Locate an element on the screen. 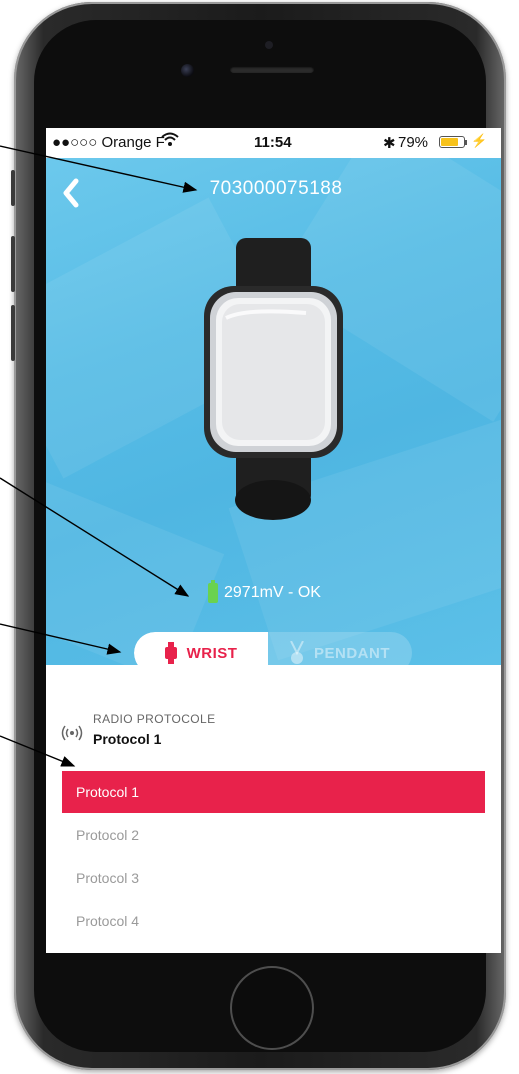 The width and height of the screenshot is (519, 1074). proximity-sensor is located at coordinates (269, 45).